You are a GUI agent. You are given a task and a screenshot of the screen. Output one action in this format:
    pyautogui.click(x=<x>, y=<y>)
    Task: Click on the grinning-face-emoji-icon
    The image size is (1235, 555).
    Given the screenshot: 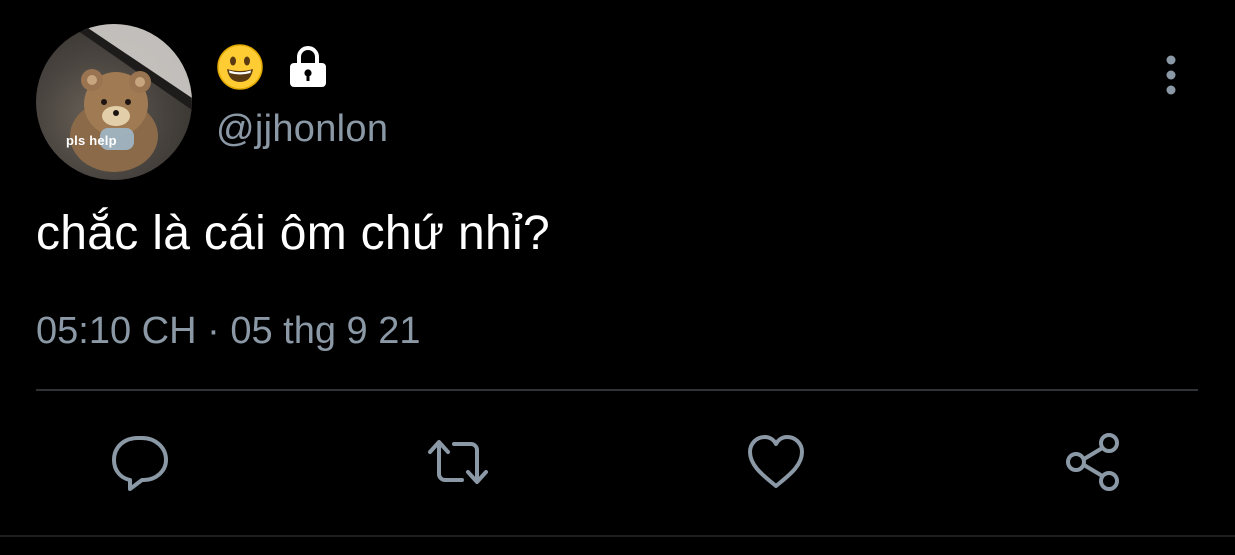 What is the action you would take?
    pyautogui.click(x=240, y=67)
    